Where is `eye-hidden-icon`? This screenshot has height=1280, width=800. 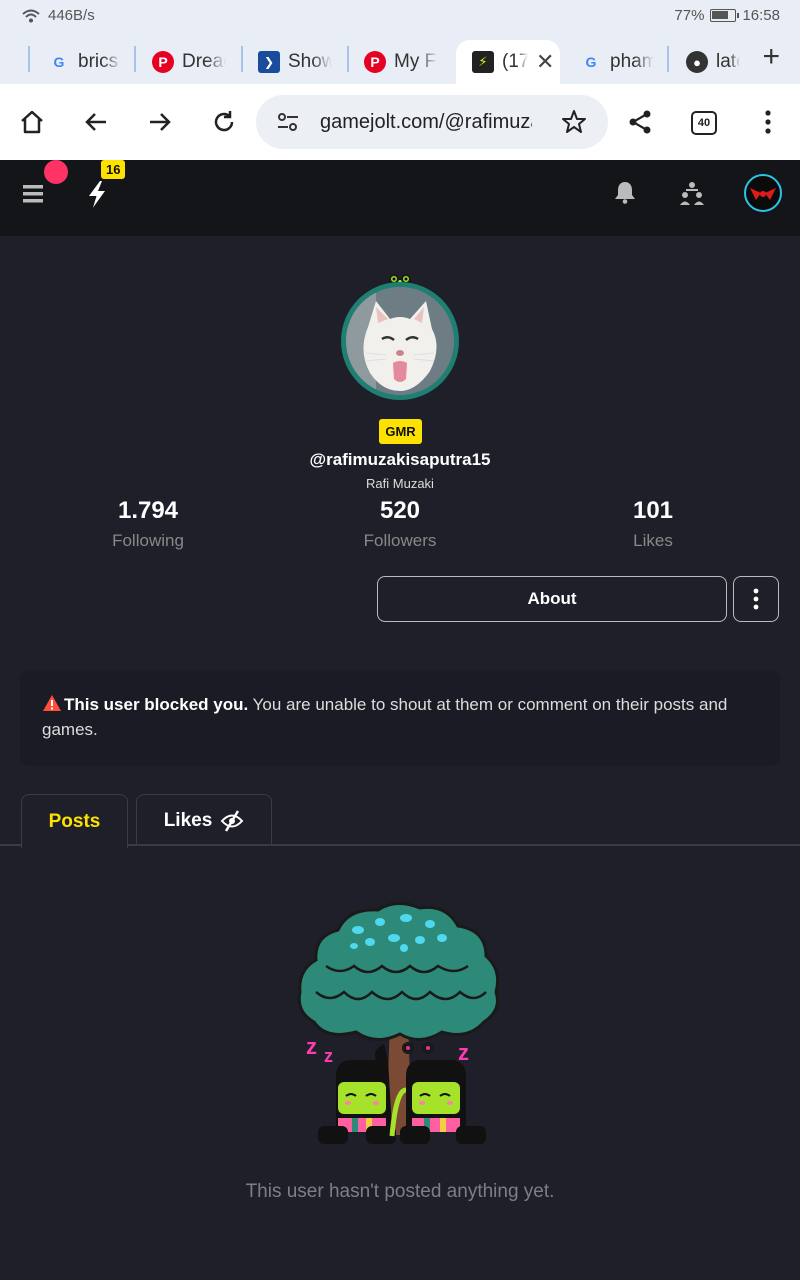 eye-hidden-icon is located at coordinates (232, 820).